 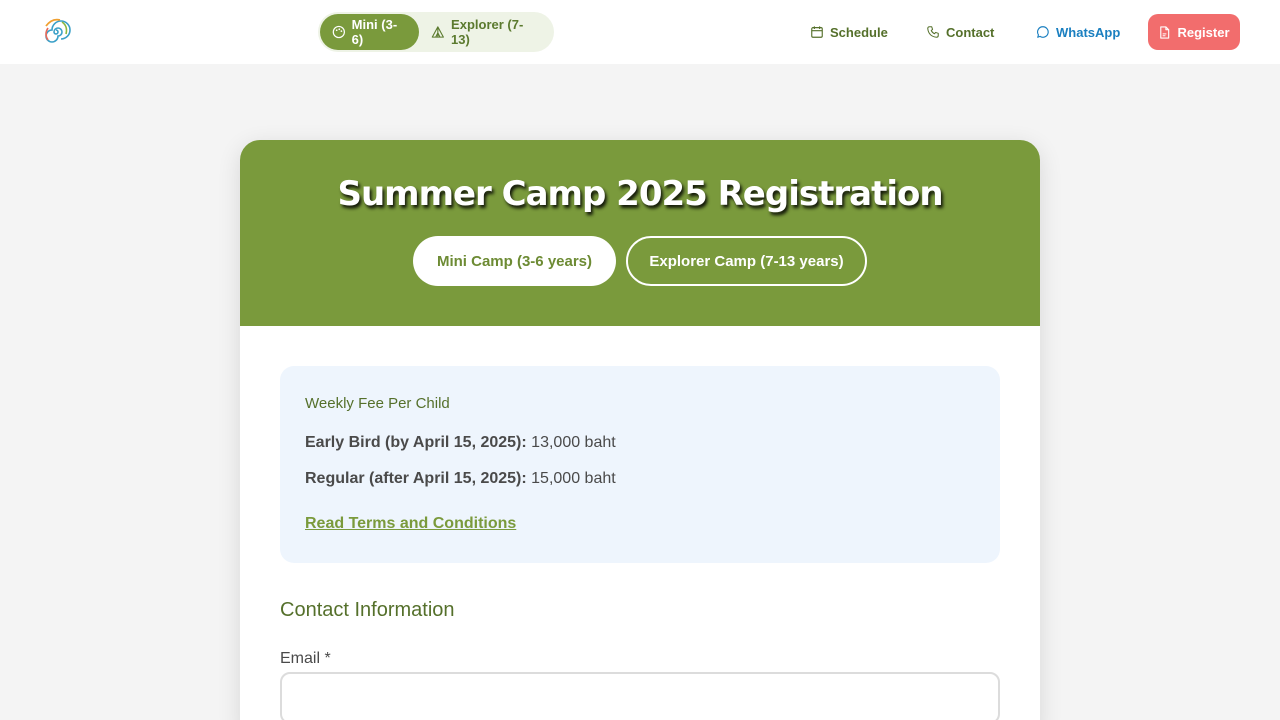 I want to click on document-icon, so click(x=1165, y=32).